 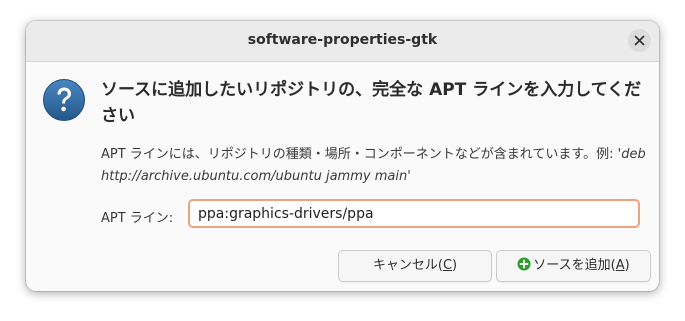 I want to click on add-button-label: ソースを追加(, so click(x=574, y=265).